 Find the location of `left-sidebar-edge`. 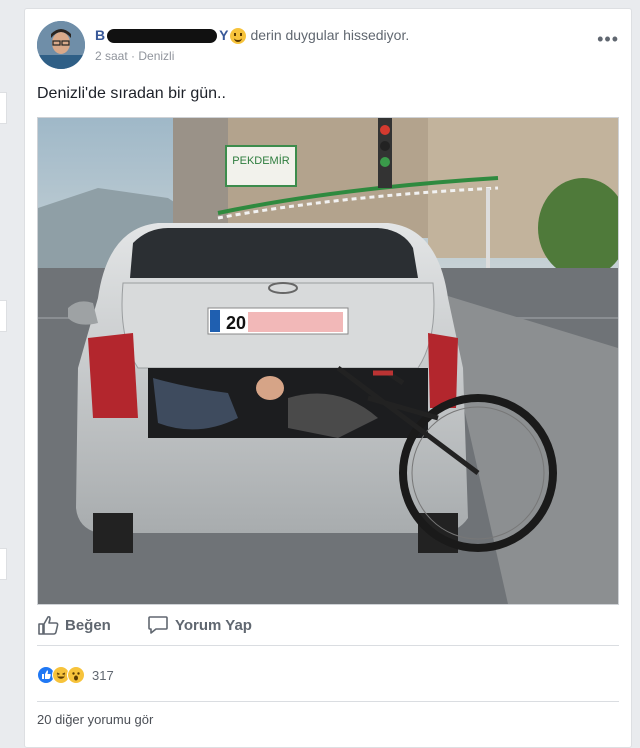

left-sidebar-edge is located at coordinates (7, 373).